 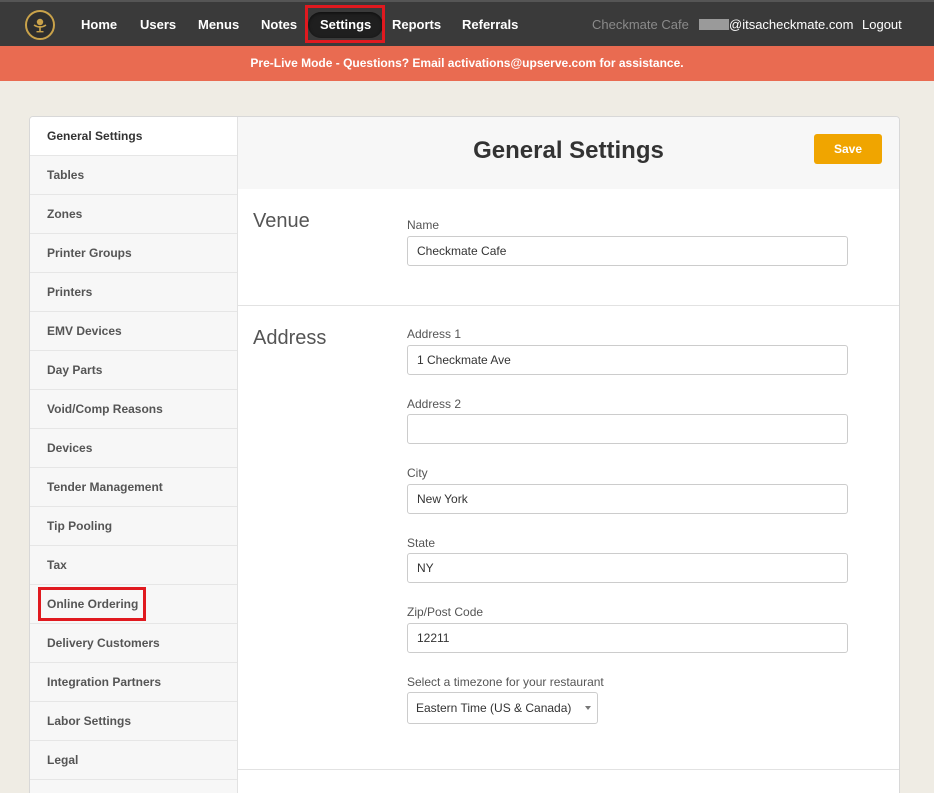 I want to click on city-input, so click(x=627, y=499).